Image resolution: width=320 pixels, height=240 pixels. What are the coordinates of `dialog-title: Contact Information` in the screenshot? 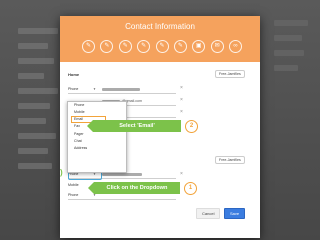 It's located at (160, 26).